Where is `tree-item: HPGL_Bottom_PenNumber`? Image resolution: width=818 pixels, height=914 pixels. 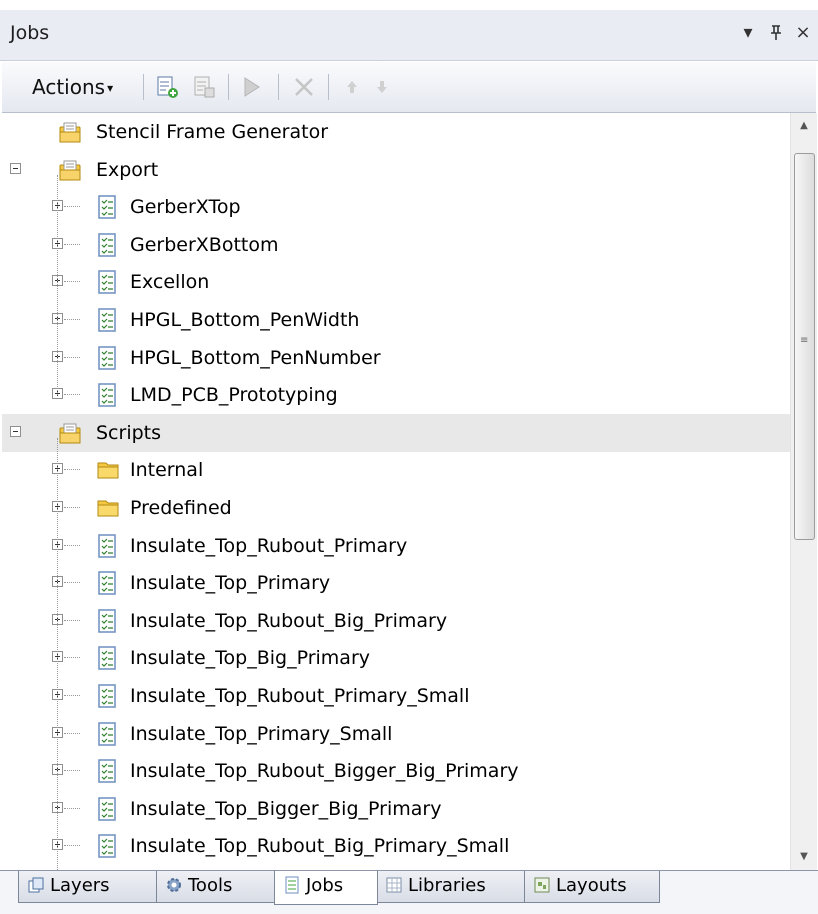 tree-item: HPGL_Bottom_PenNumber is located at coordinates (396, 358).